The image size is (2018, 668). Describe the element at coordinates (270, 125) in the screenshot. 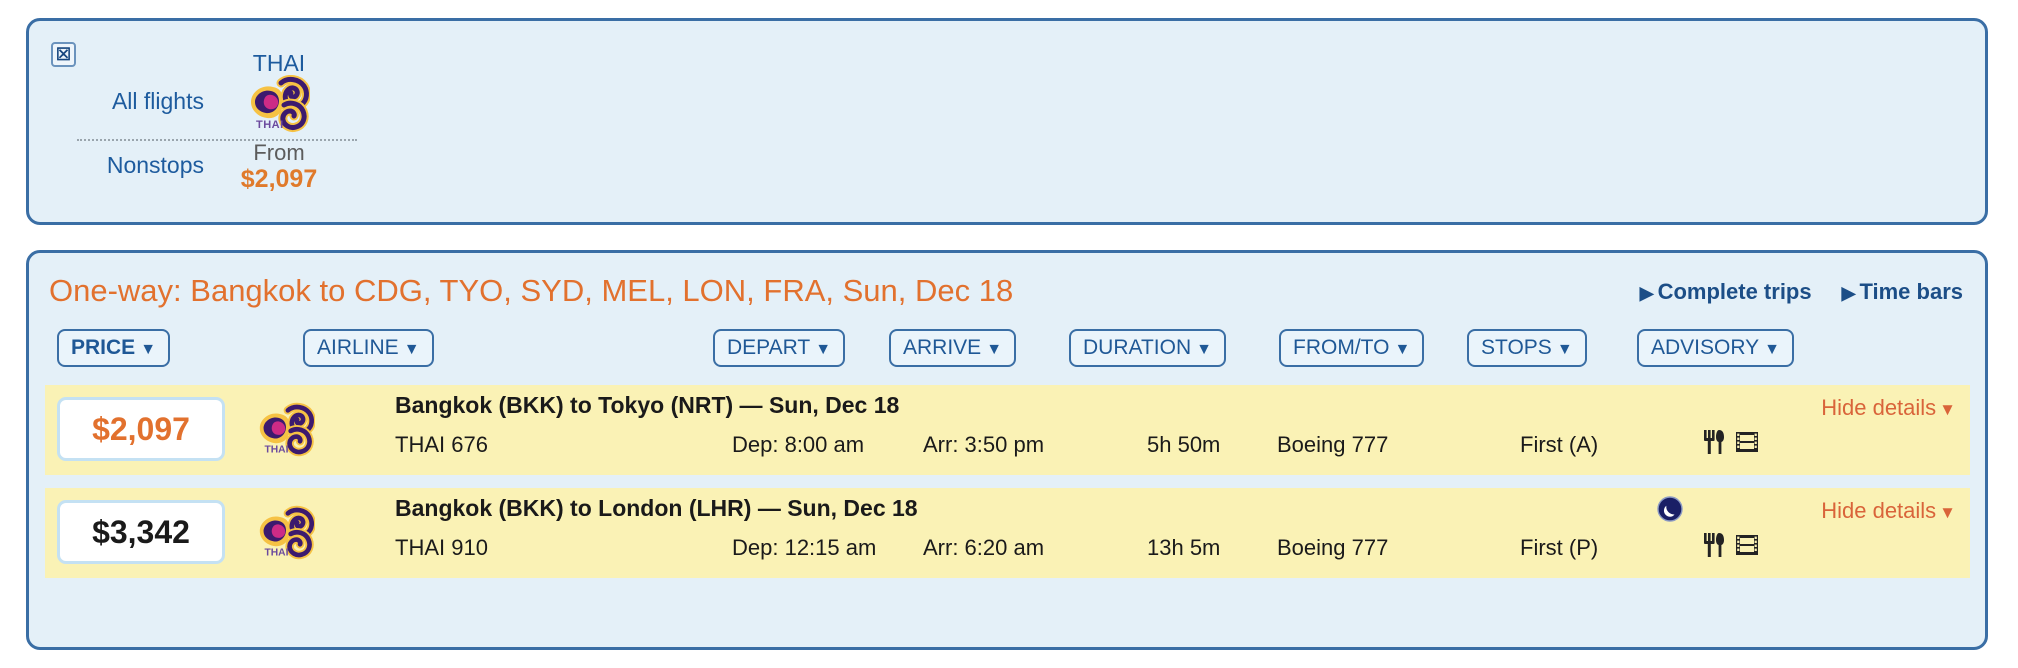

I see `svg-text: THAI` at that location.